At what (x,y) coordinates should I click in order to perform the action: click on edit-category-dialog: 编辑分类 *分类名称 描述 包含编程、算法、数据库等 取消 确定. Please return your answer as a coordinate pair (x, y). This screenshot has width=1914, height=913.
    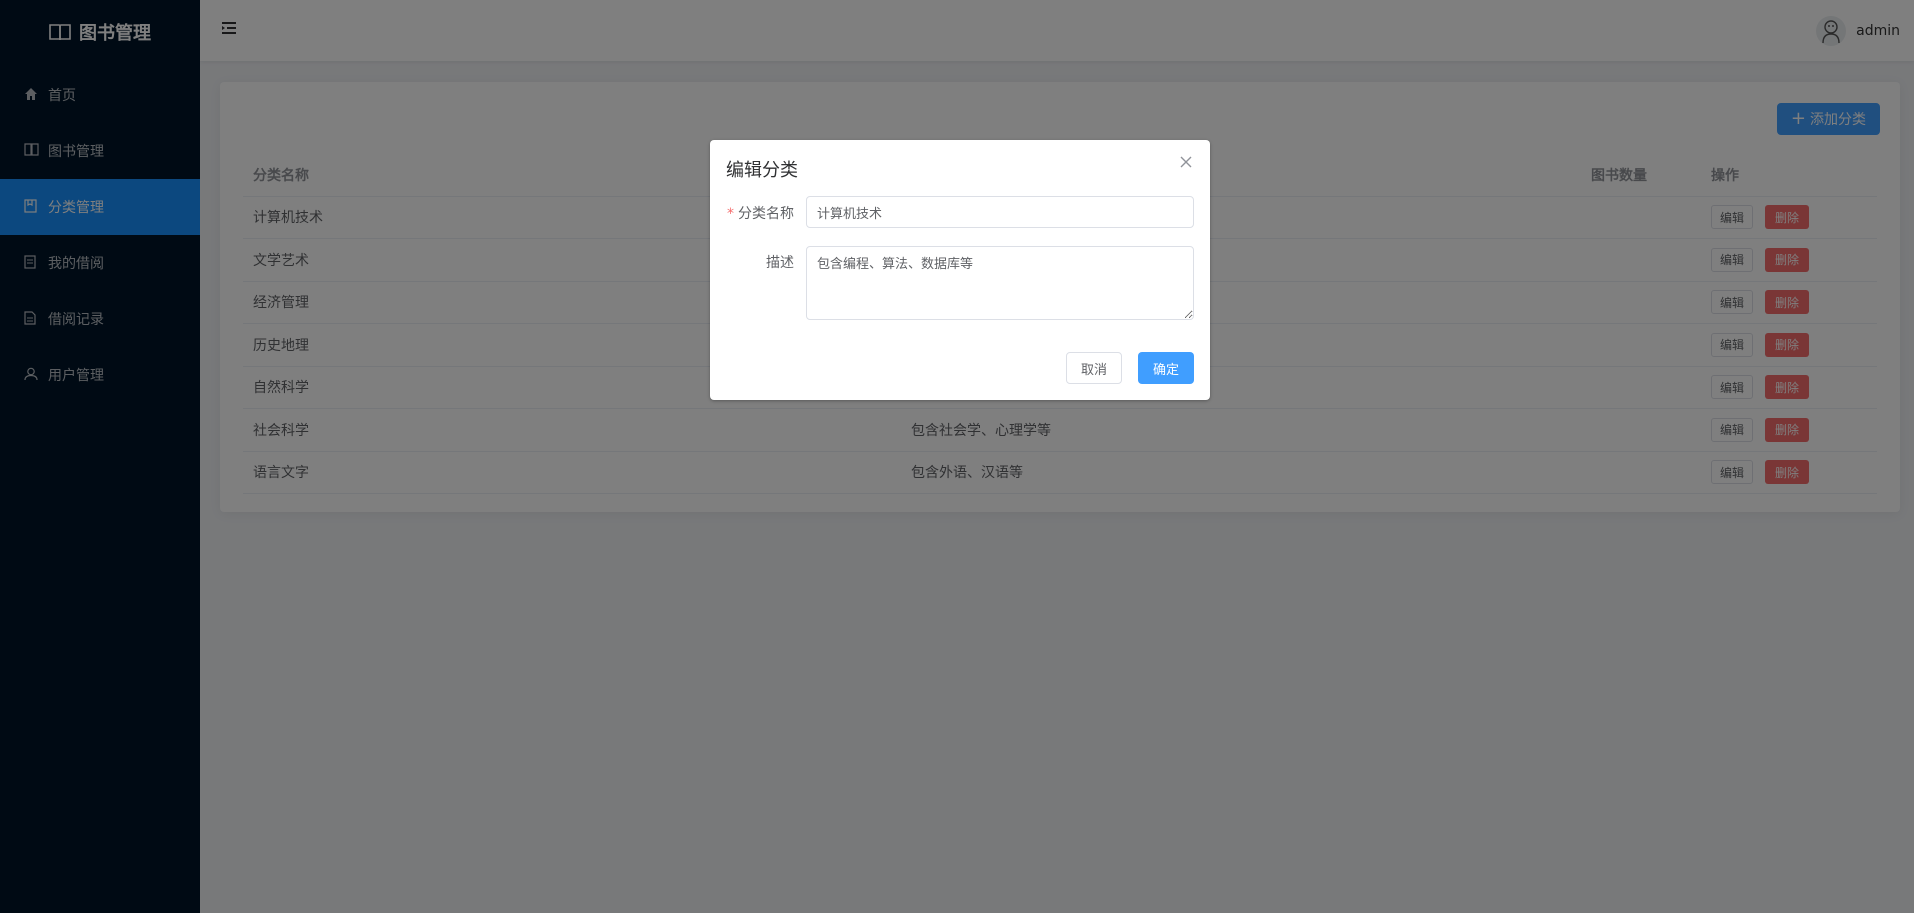
    Looking at the image, I should click on (960, 270).